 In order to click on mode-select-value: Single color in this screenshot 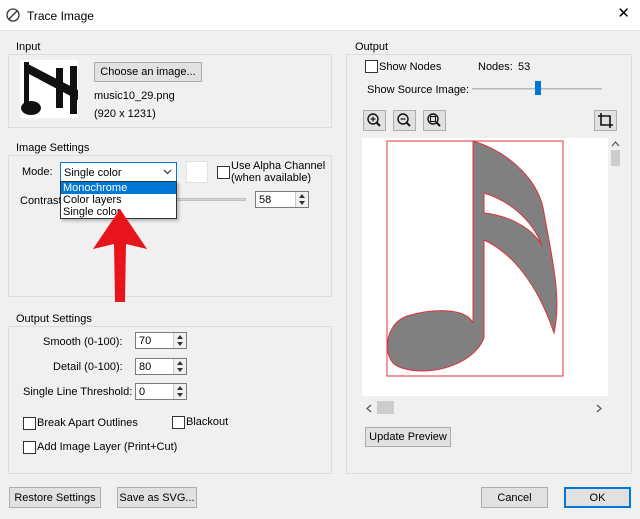, I will do `click(93, 173)`.